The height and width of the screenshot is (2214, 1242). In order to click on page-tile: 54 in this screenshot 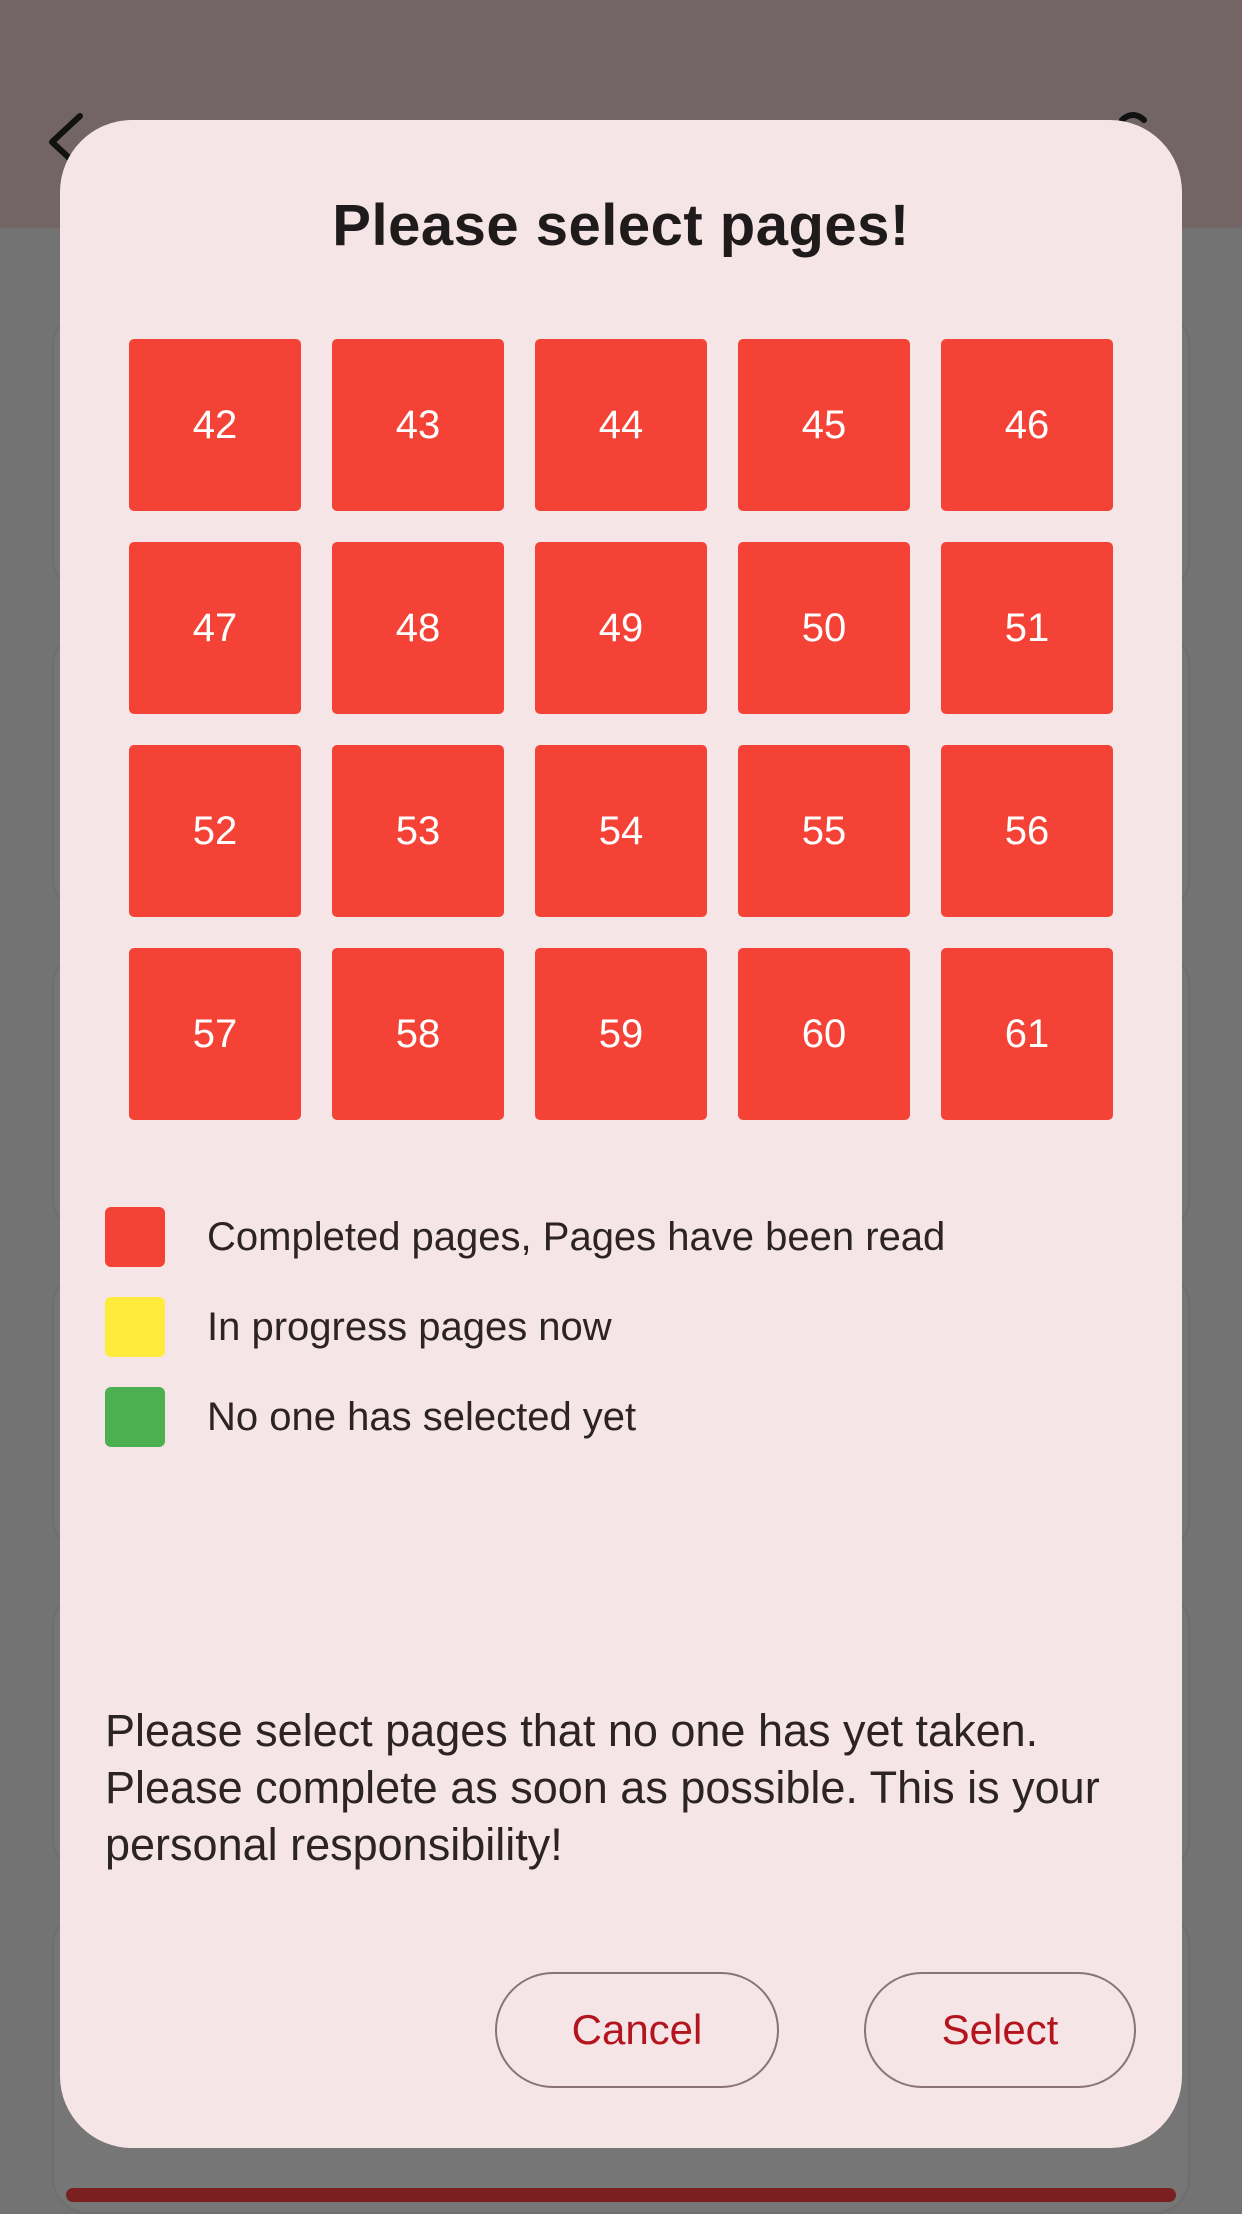, I will do `click(621, 831)`.